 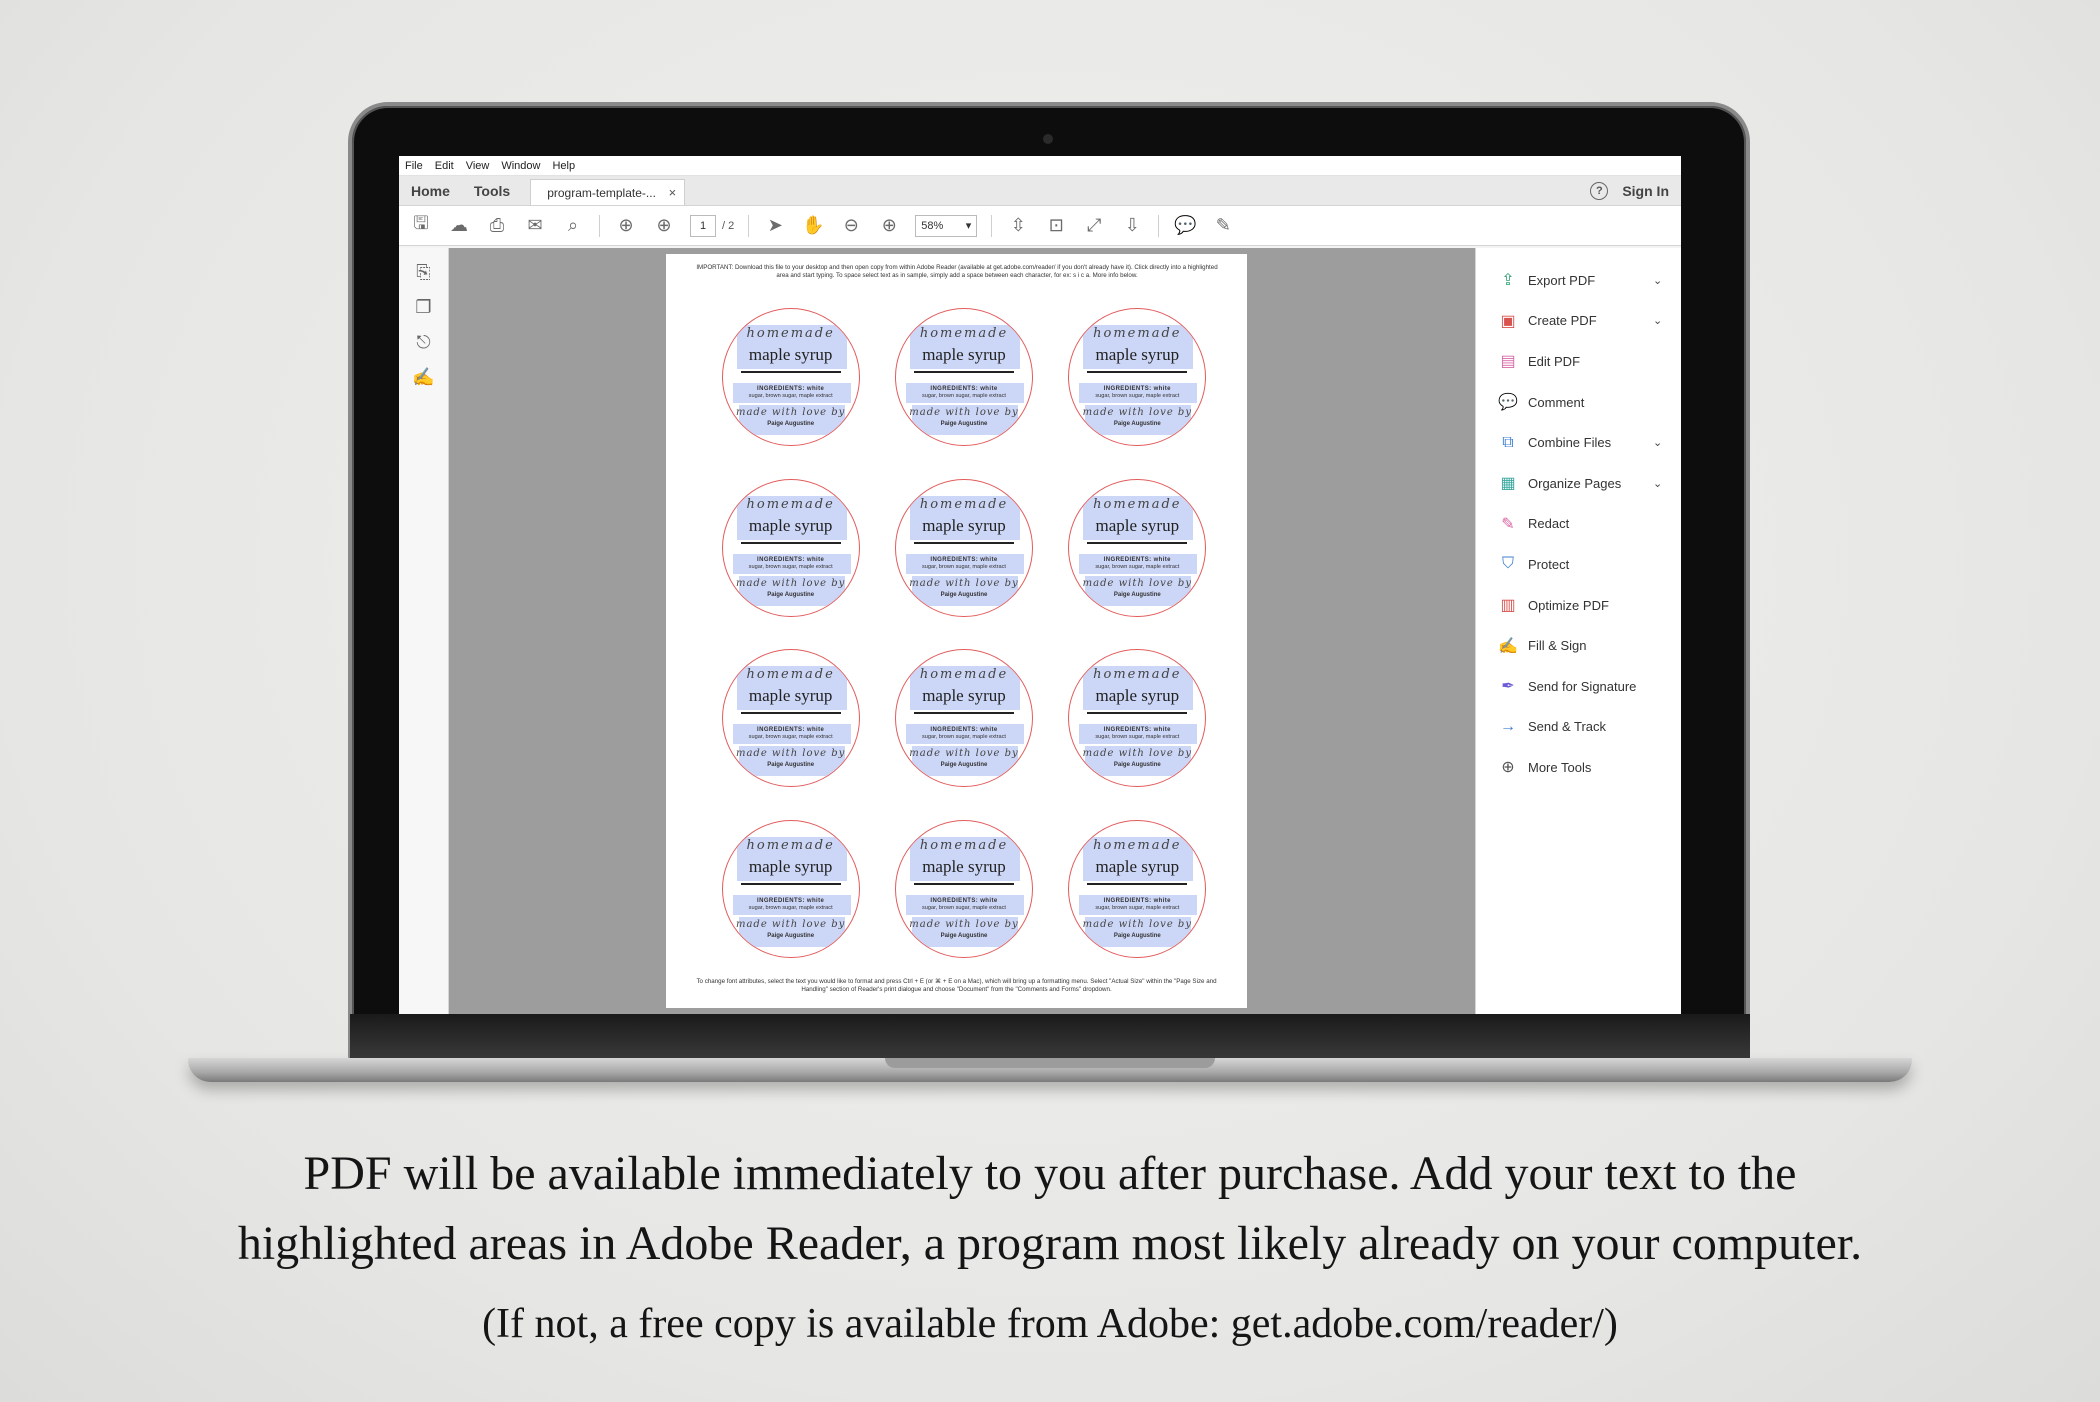 I want to click on sign-in-link: Sign In, so click(x=1645, y=191).